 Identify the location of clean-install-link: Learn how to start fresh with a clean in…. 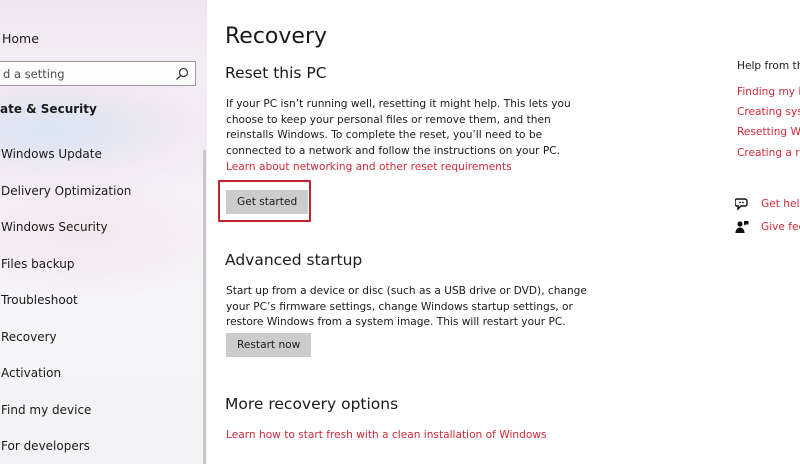
(386, 435).